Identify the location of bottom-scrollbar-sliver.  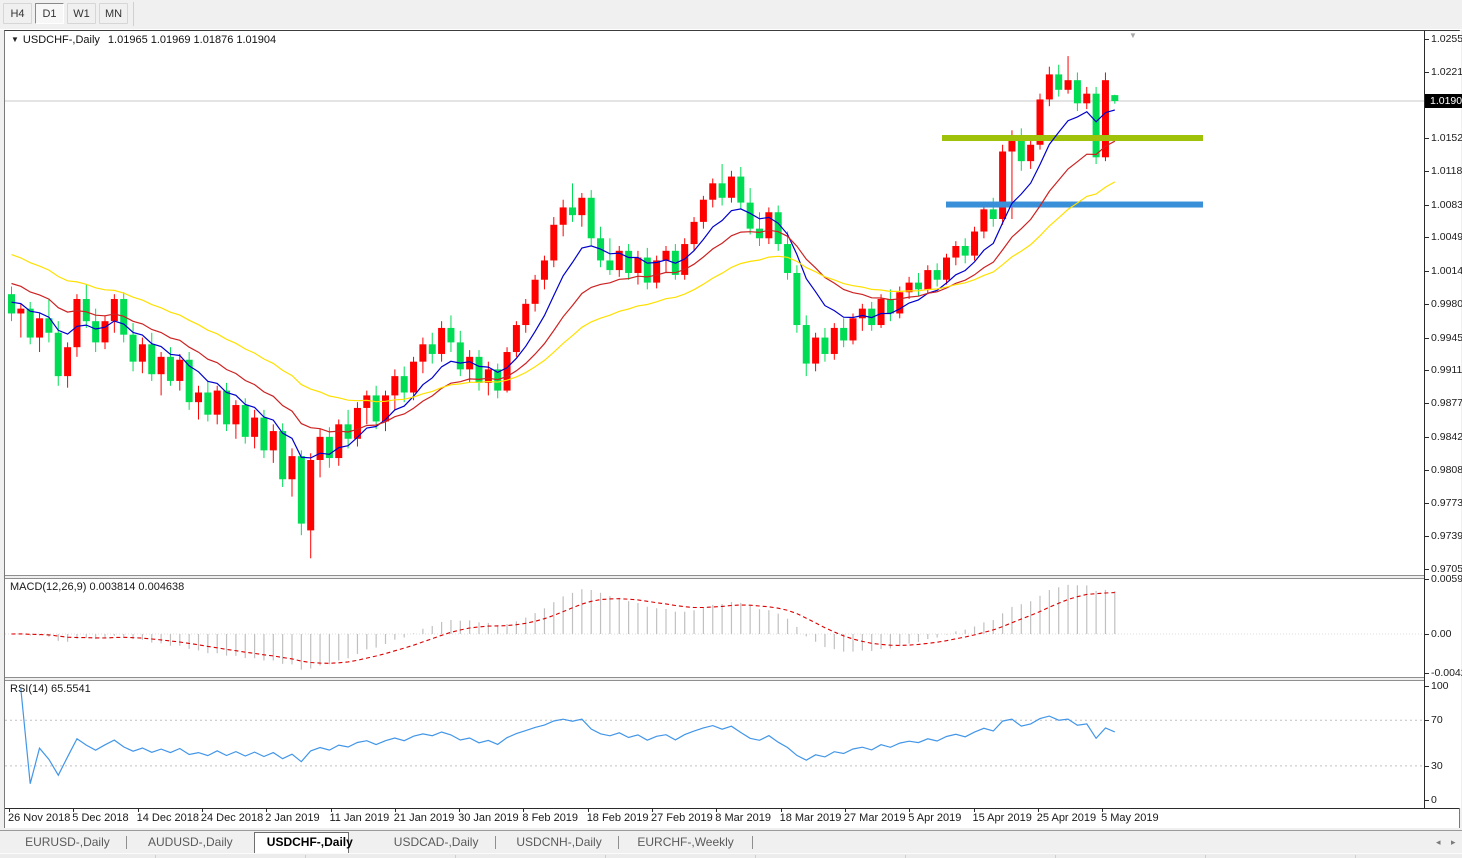
(731, 855).